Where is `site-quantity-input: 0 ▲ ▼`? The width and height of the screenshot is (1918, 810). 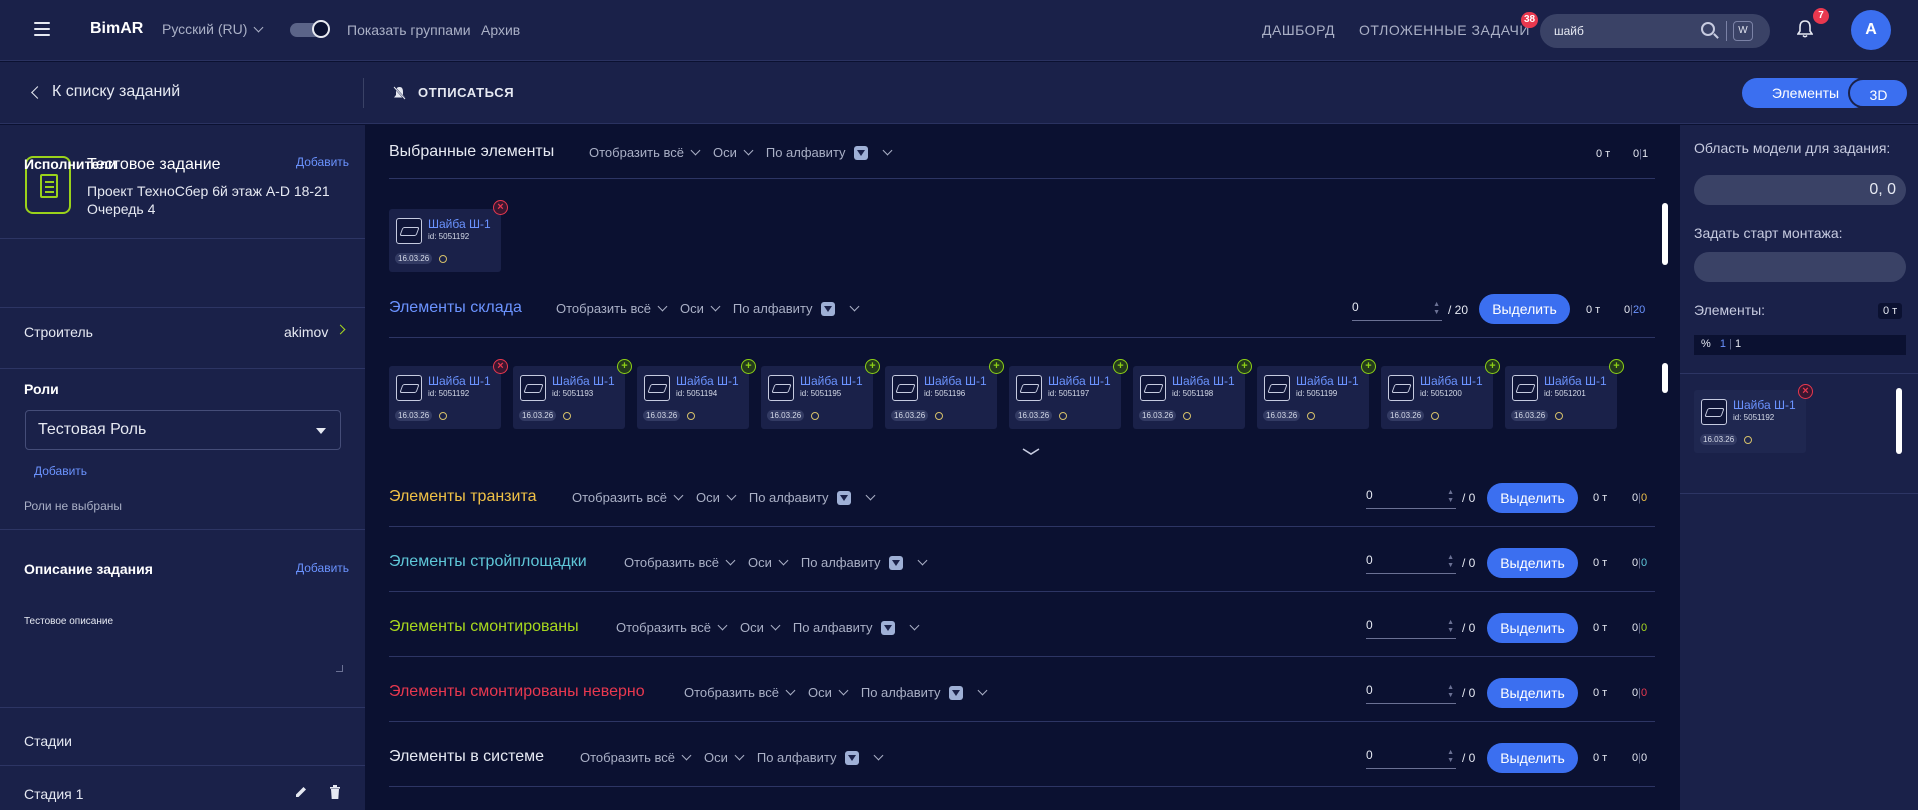 site-quantity-input: 0 ▲ ▼ is located at coordinates (1411, 563).